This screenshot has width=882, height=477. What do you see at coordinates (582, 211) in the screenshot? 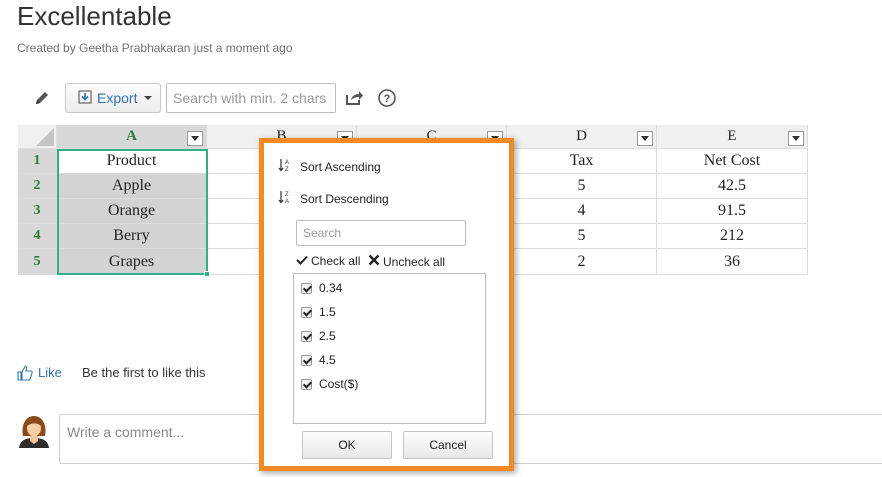
I see `grid-cell: 4` at bounding box center [582, 211].